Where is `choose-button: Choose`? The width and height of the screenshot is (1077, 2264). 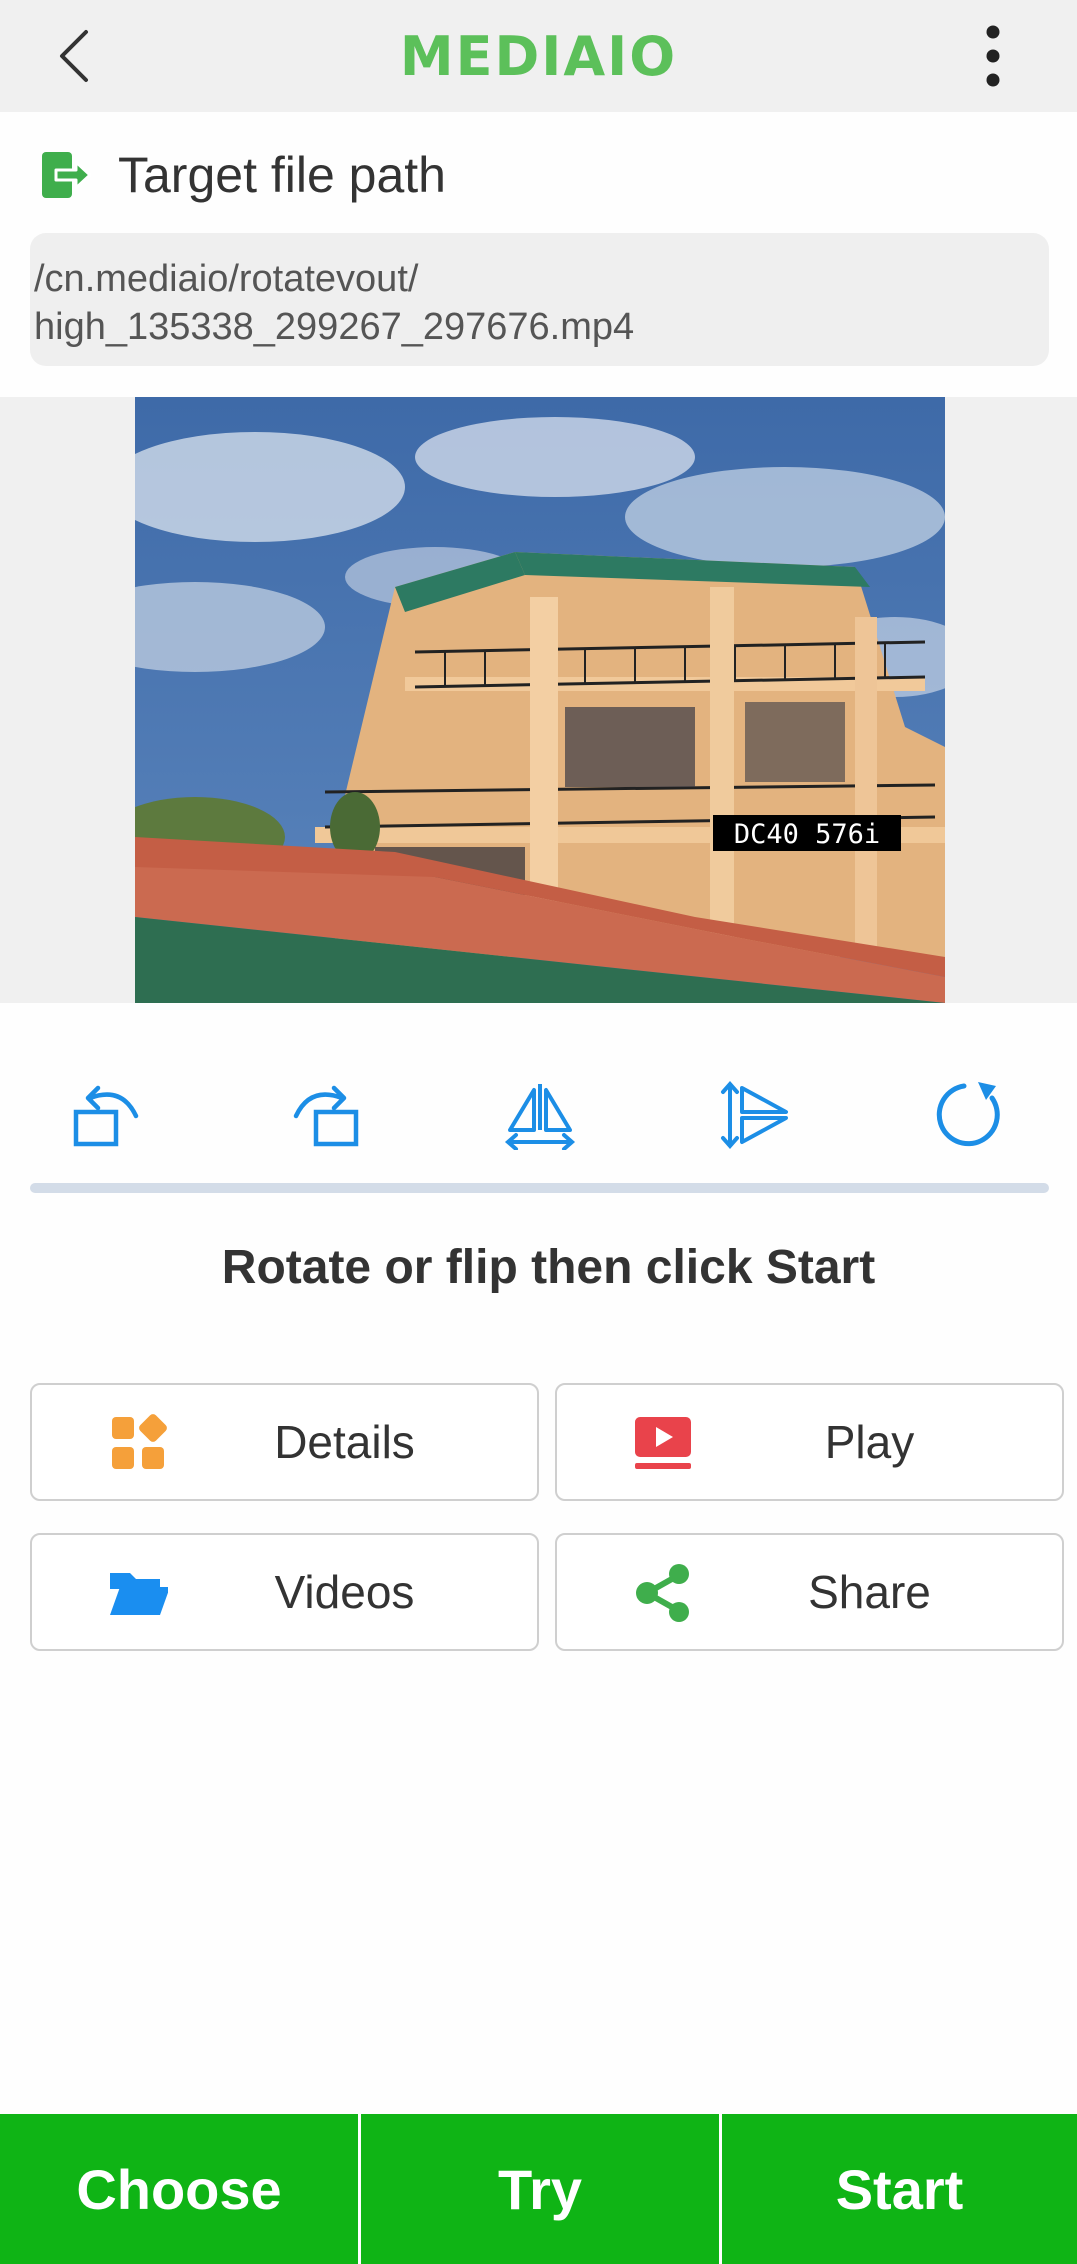 choose-button: Choose is located at coordinates (179, 2189).